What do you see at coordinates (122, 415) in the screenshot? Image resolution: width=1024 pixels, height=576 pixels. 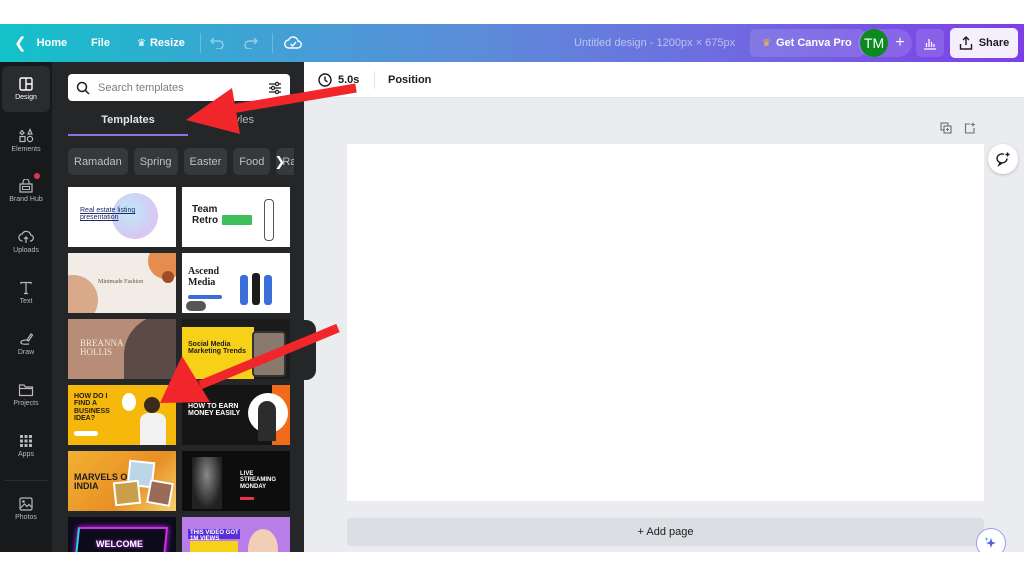 I see `template-card: HOW DO I FIND A BUSINESS IDEA?` at bounding box center [122, 415].